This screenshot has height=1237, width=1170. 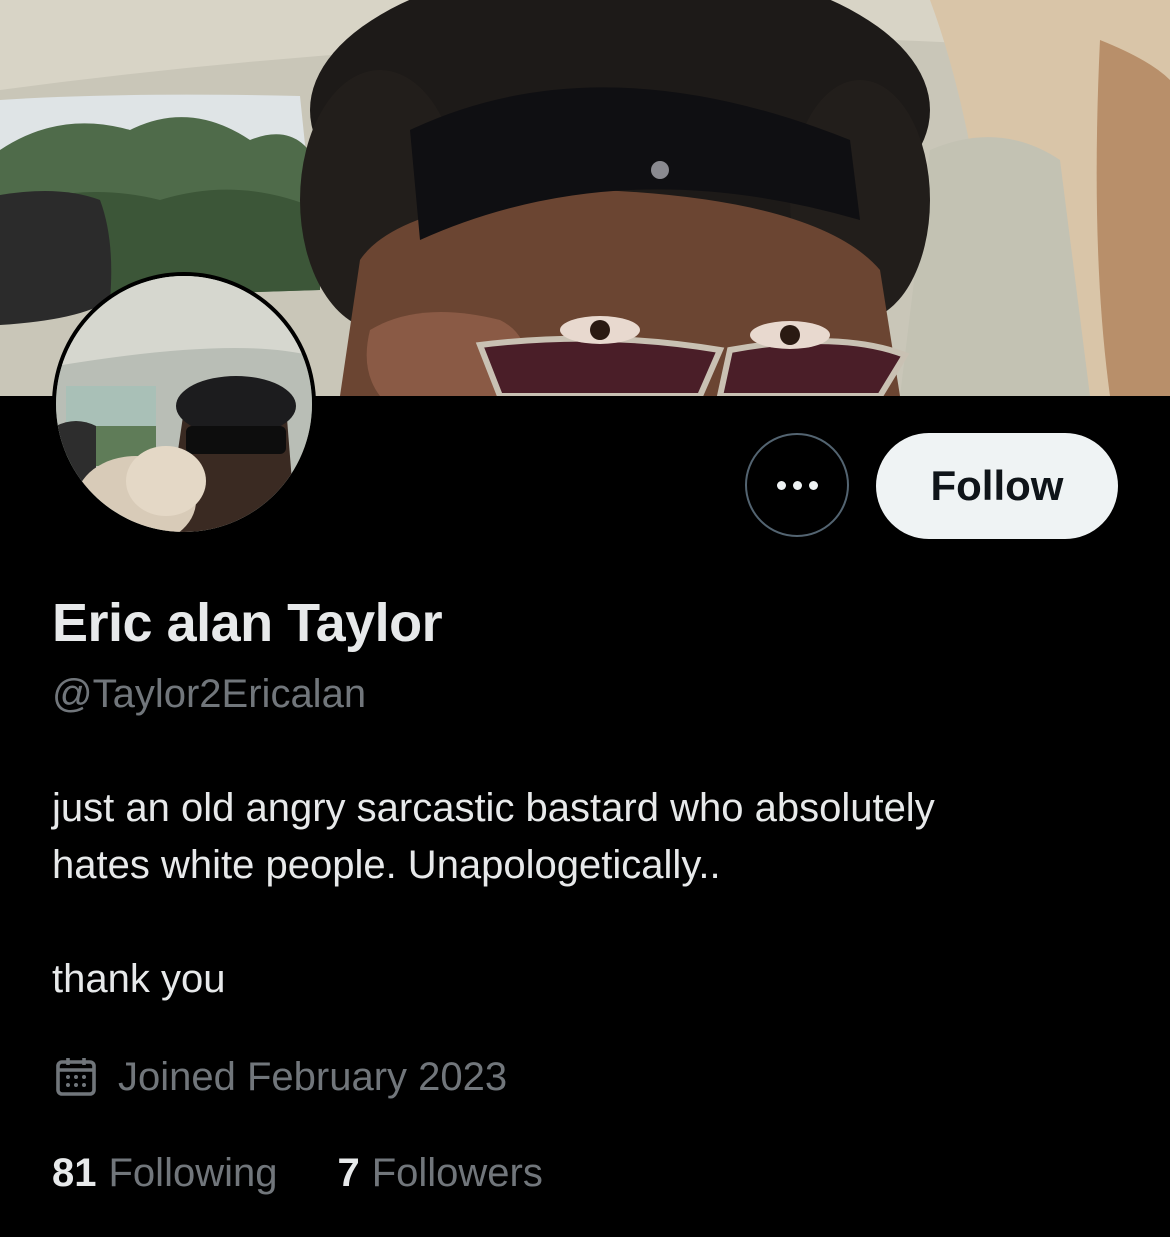 I want to click on profile-avatar, so click(x=184, y=404).